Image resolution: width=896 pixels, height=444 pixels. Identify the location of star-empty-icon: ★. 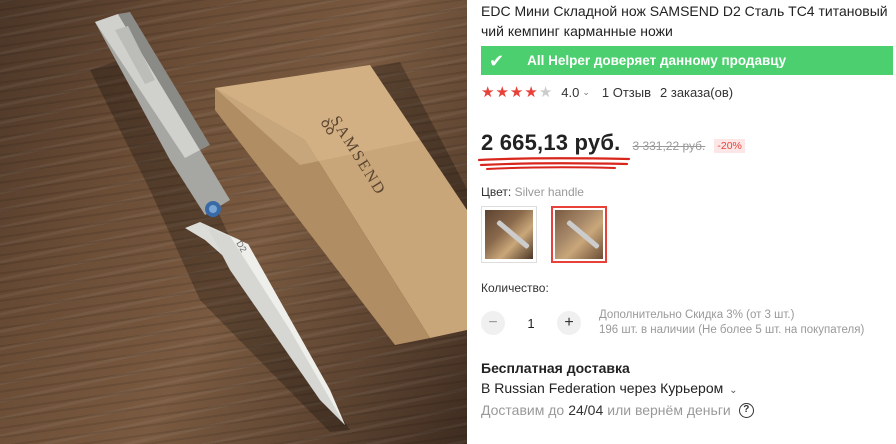
(545, 92).